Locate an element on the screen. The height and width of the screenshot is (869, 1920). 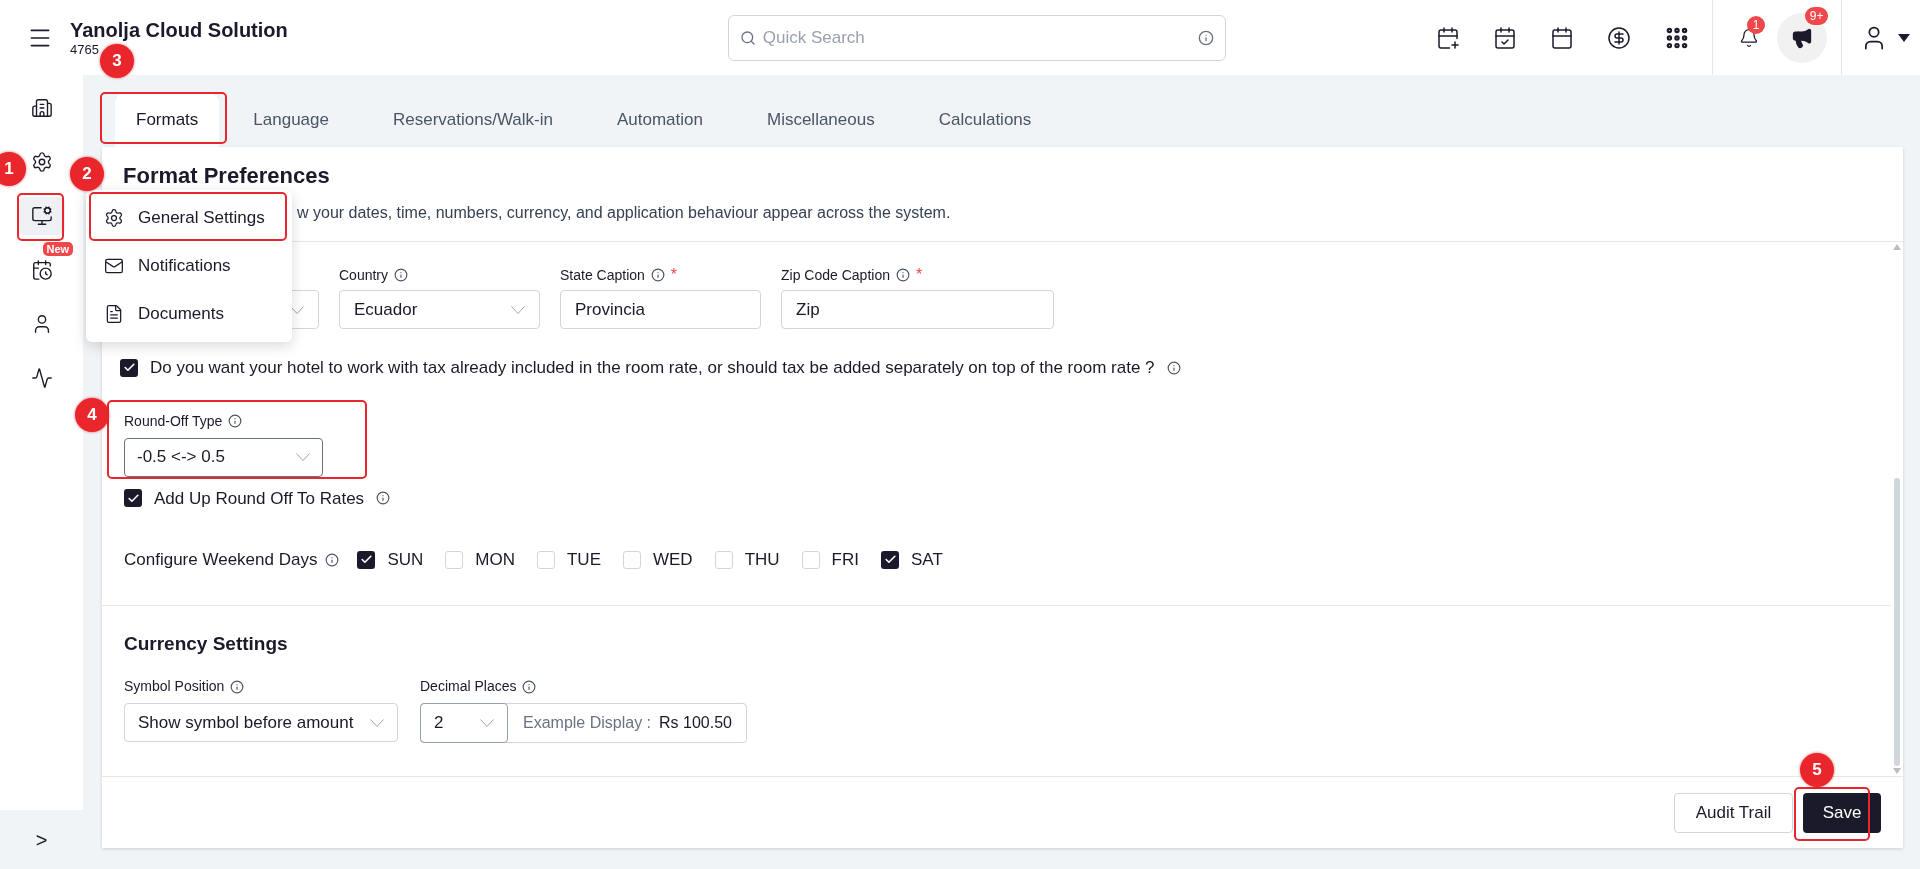
text-field: Zip is located at coordinates (917, 309).